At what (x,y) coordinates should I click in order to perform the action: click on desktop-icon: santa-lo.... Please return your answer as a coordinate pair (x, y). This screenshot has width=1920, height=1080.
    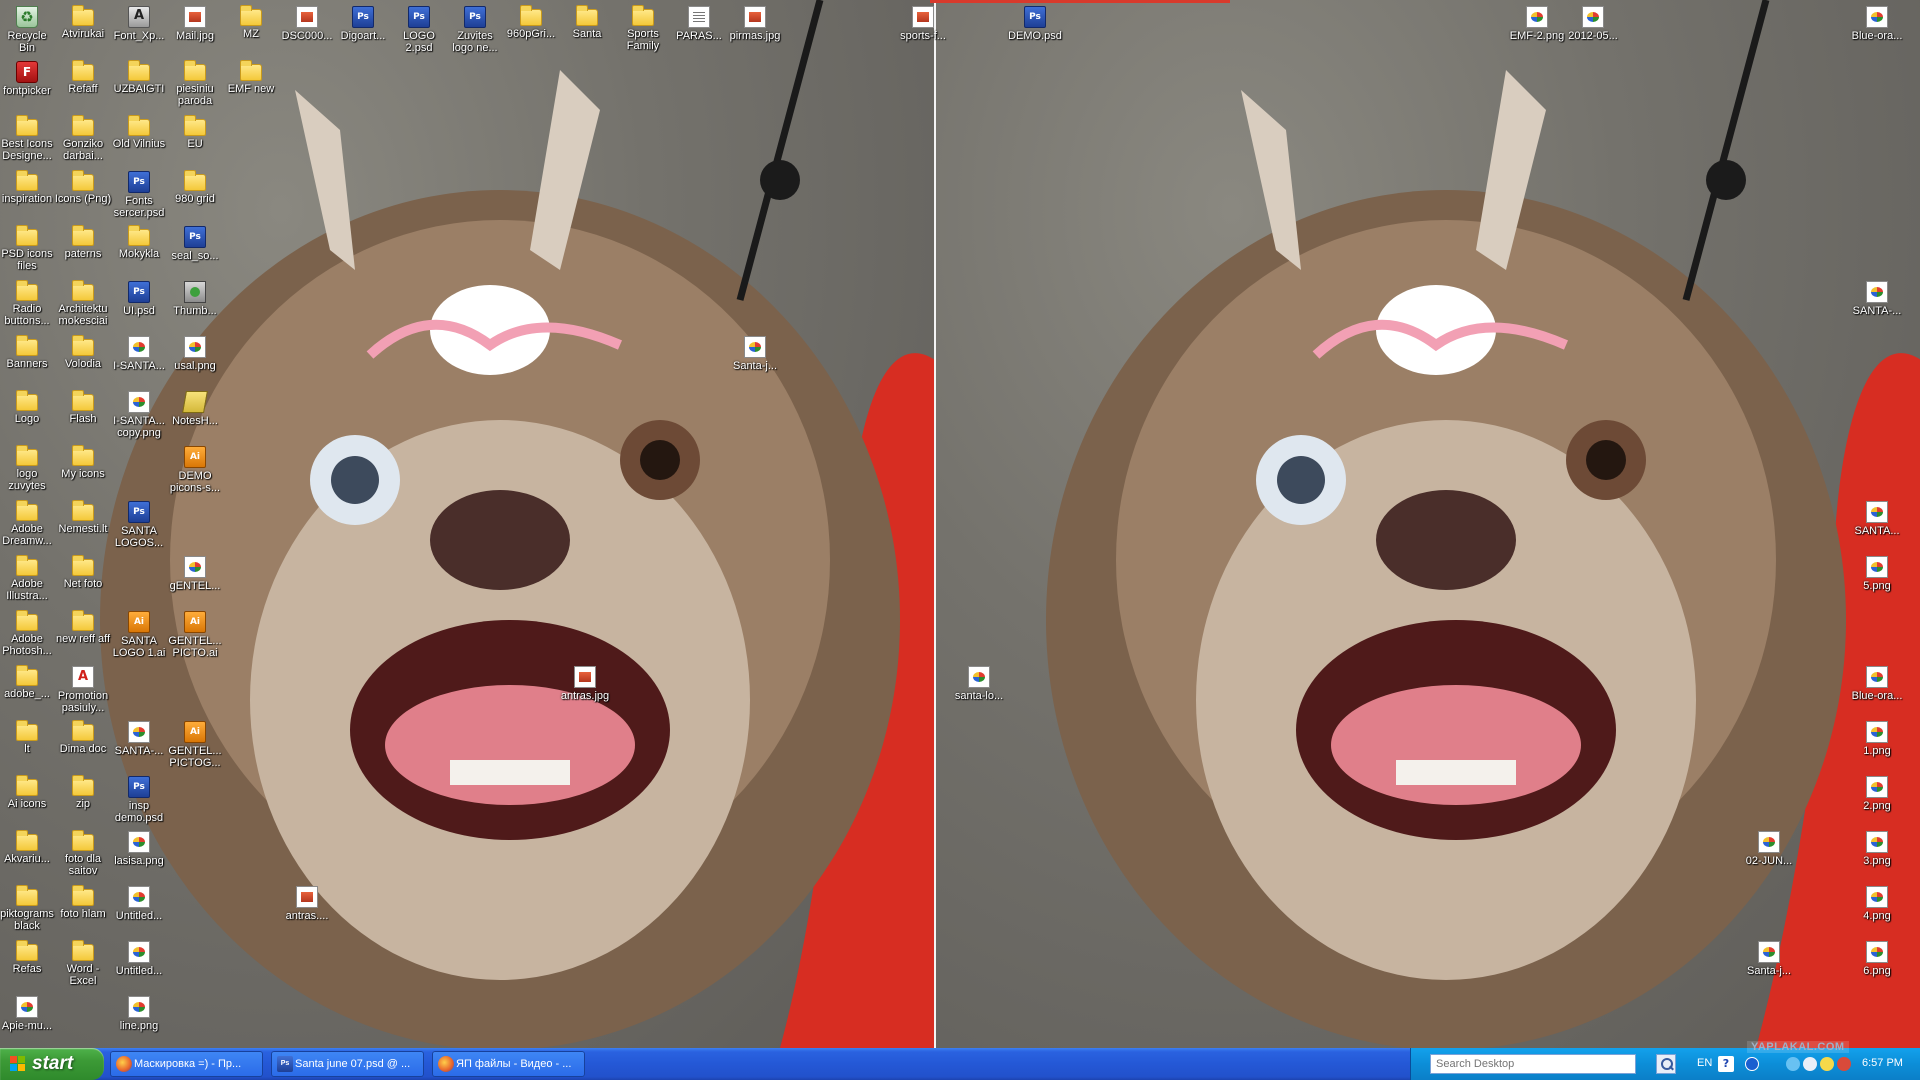
    Looking at the image, I should click on (979, 683).